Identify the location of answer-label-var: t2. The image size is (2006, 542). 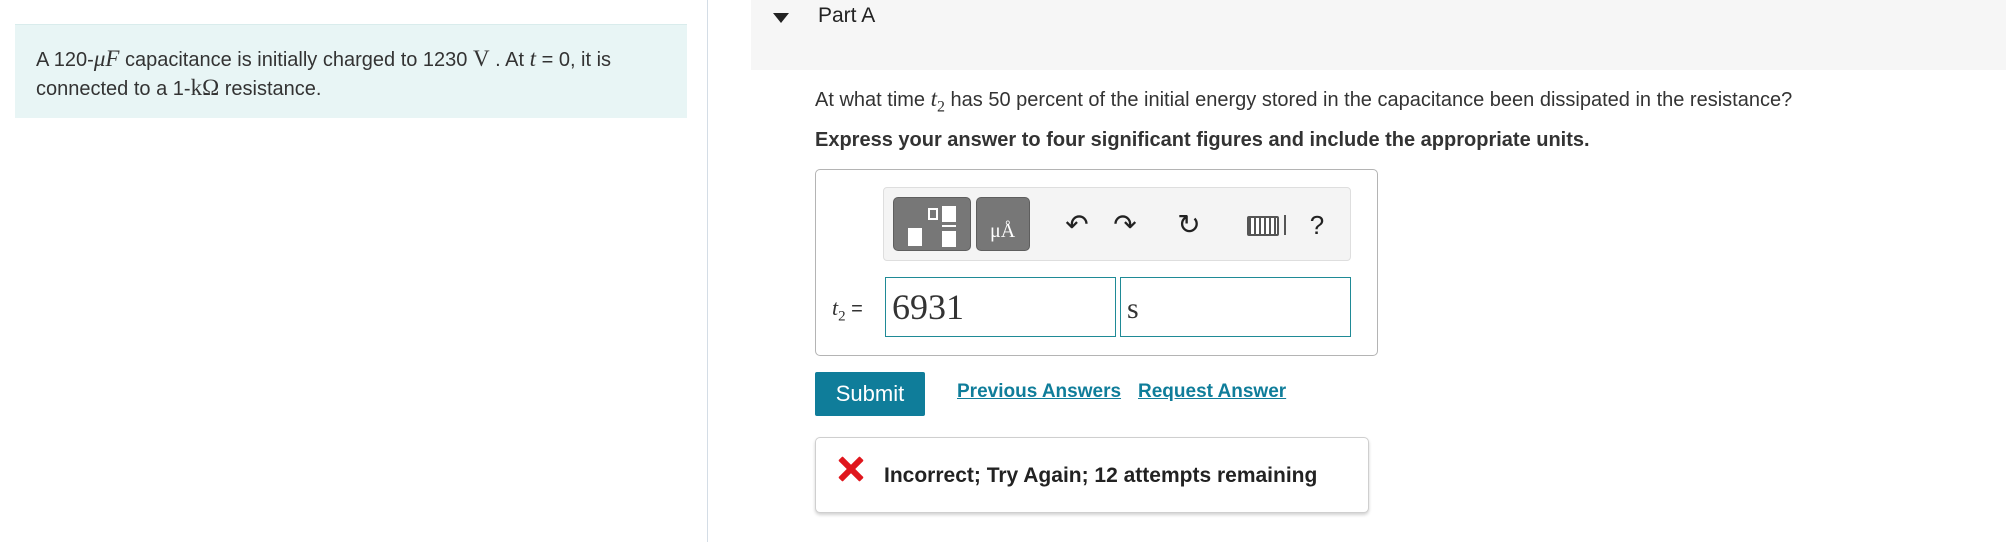
(839, 309).